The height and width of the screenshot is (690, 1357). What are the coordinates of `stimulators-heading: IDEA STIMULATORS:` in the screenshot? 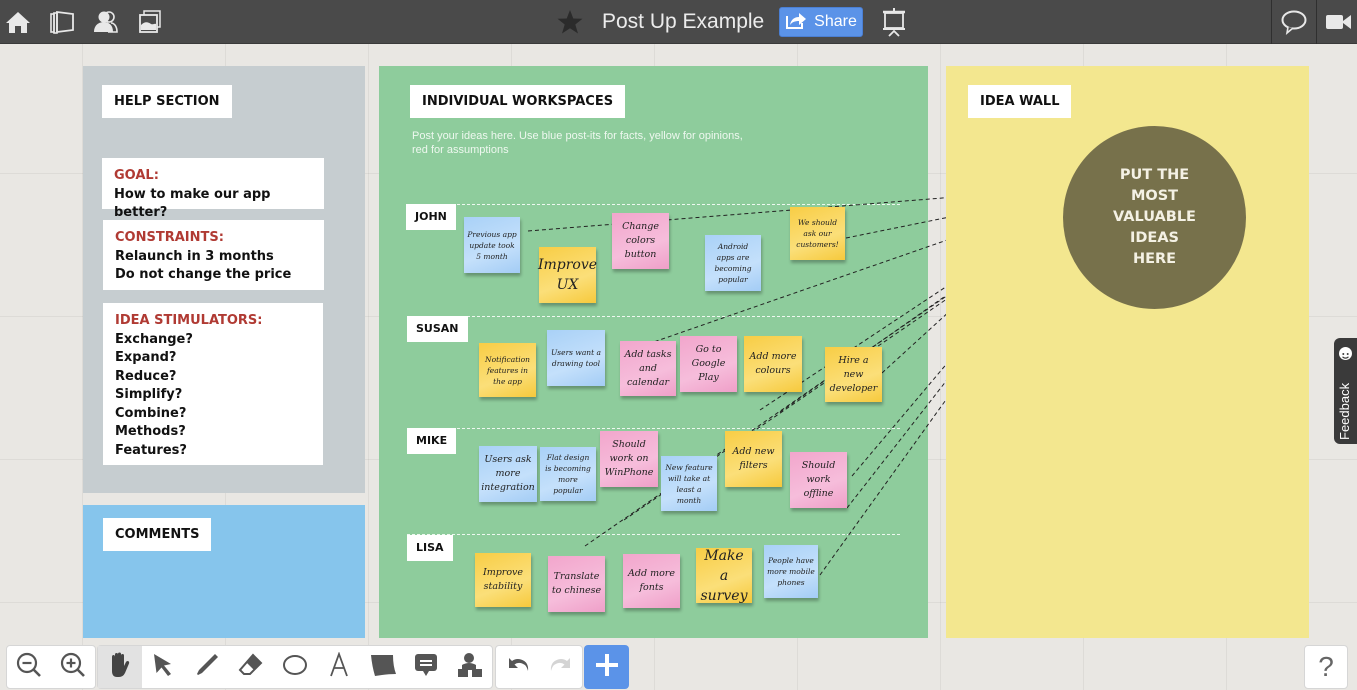 It's located at (189, 320).